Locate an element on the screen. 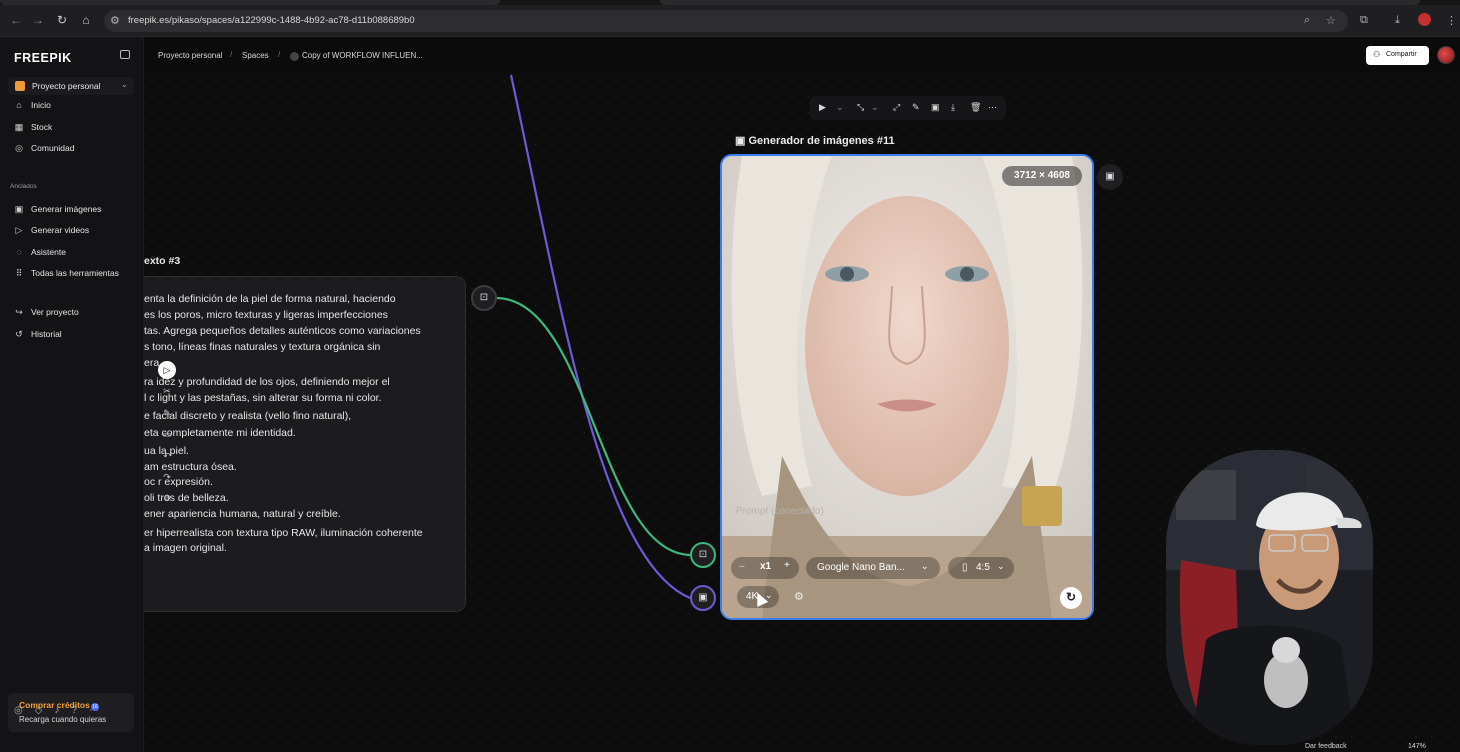 The width and height of the screenshot is (1460, 752). aspect-ratio-select: ▯ 4:5 ⌄ is located at coordinates (981, 568).